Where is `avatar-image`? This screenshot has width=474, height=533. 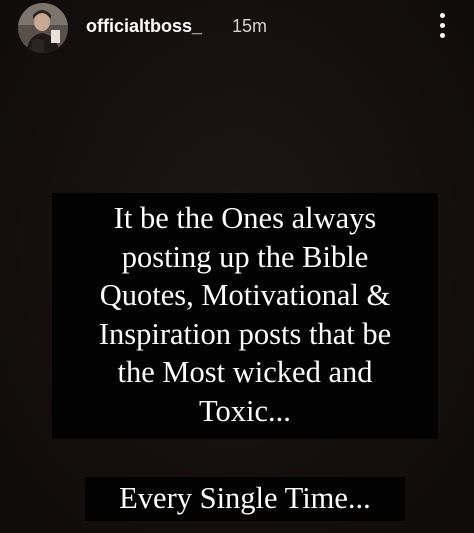 avatar-image is located at coordinates (43, 28).